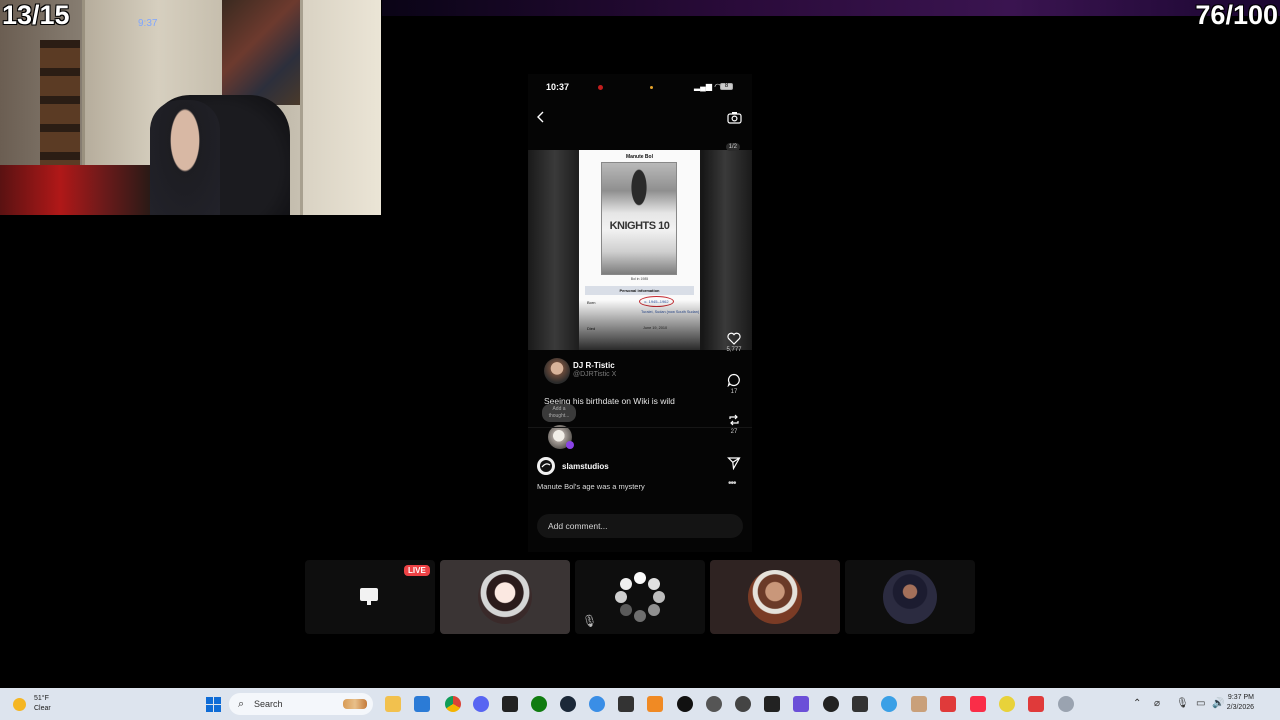  What do you see at coordinates (732, 483) in the screenshot?
I see `more-options-icon: •••` at bounding box center [732, 483].